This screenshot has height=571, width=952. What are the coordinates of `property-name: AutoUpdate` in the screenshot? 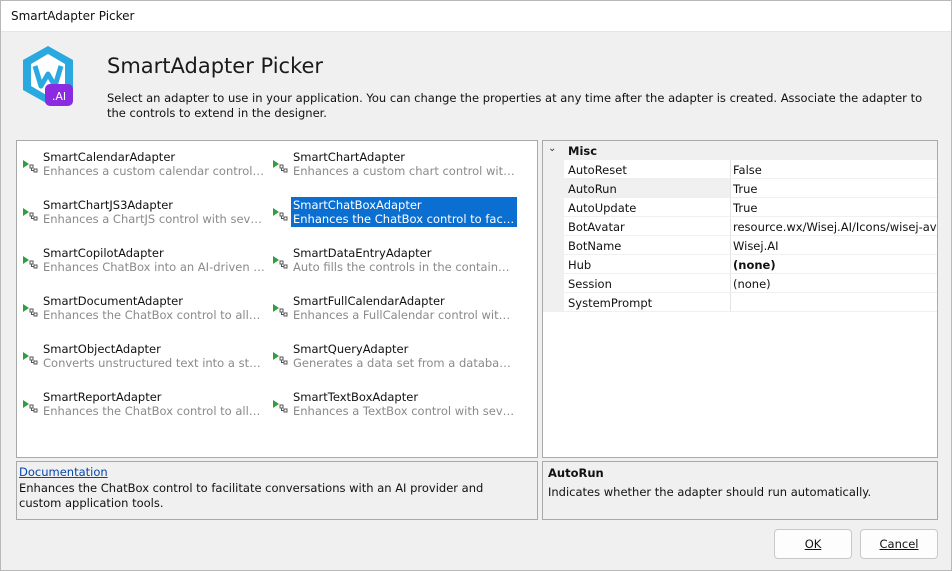 It's located at (647, 207).